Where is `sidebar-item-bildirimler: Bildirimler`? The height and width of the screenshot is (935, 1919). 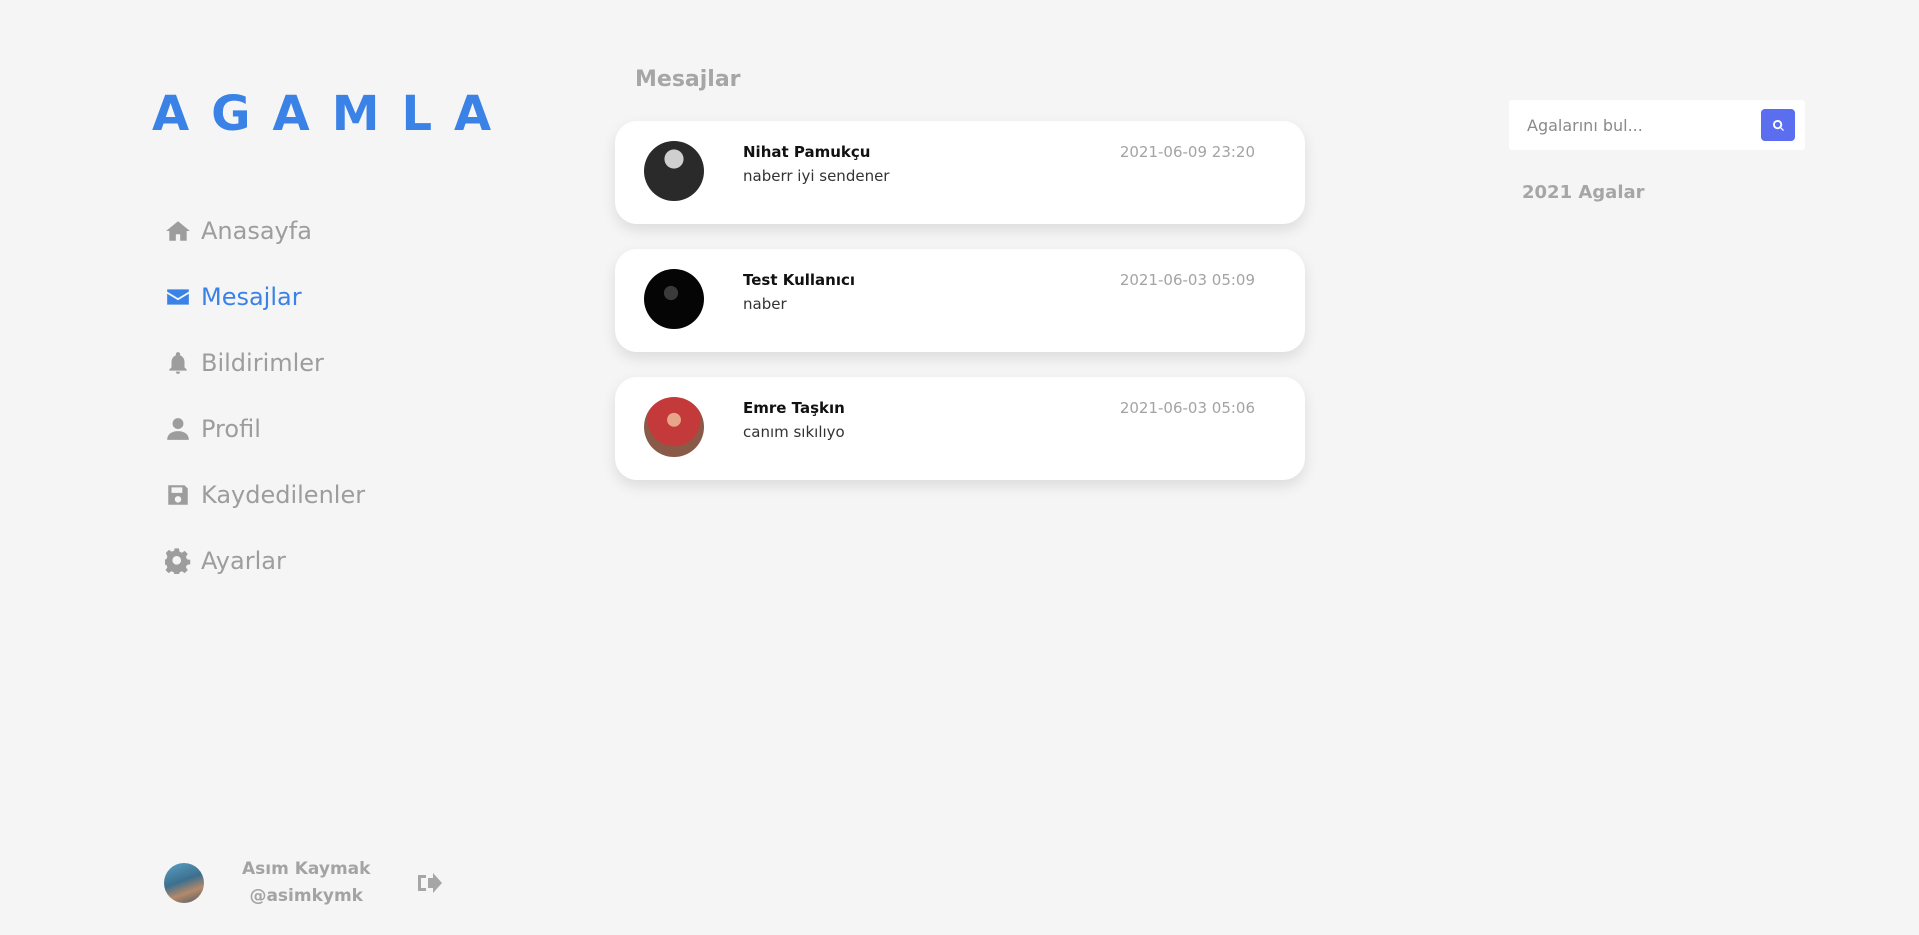
sidebar-item-bildirimler: Bildirimler is located at coordinates (265, 363).